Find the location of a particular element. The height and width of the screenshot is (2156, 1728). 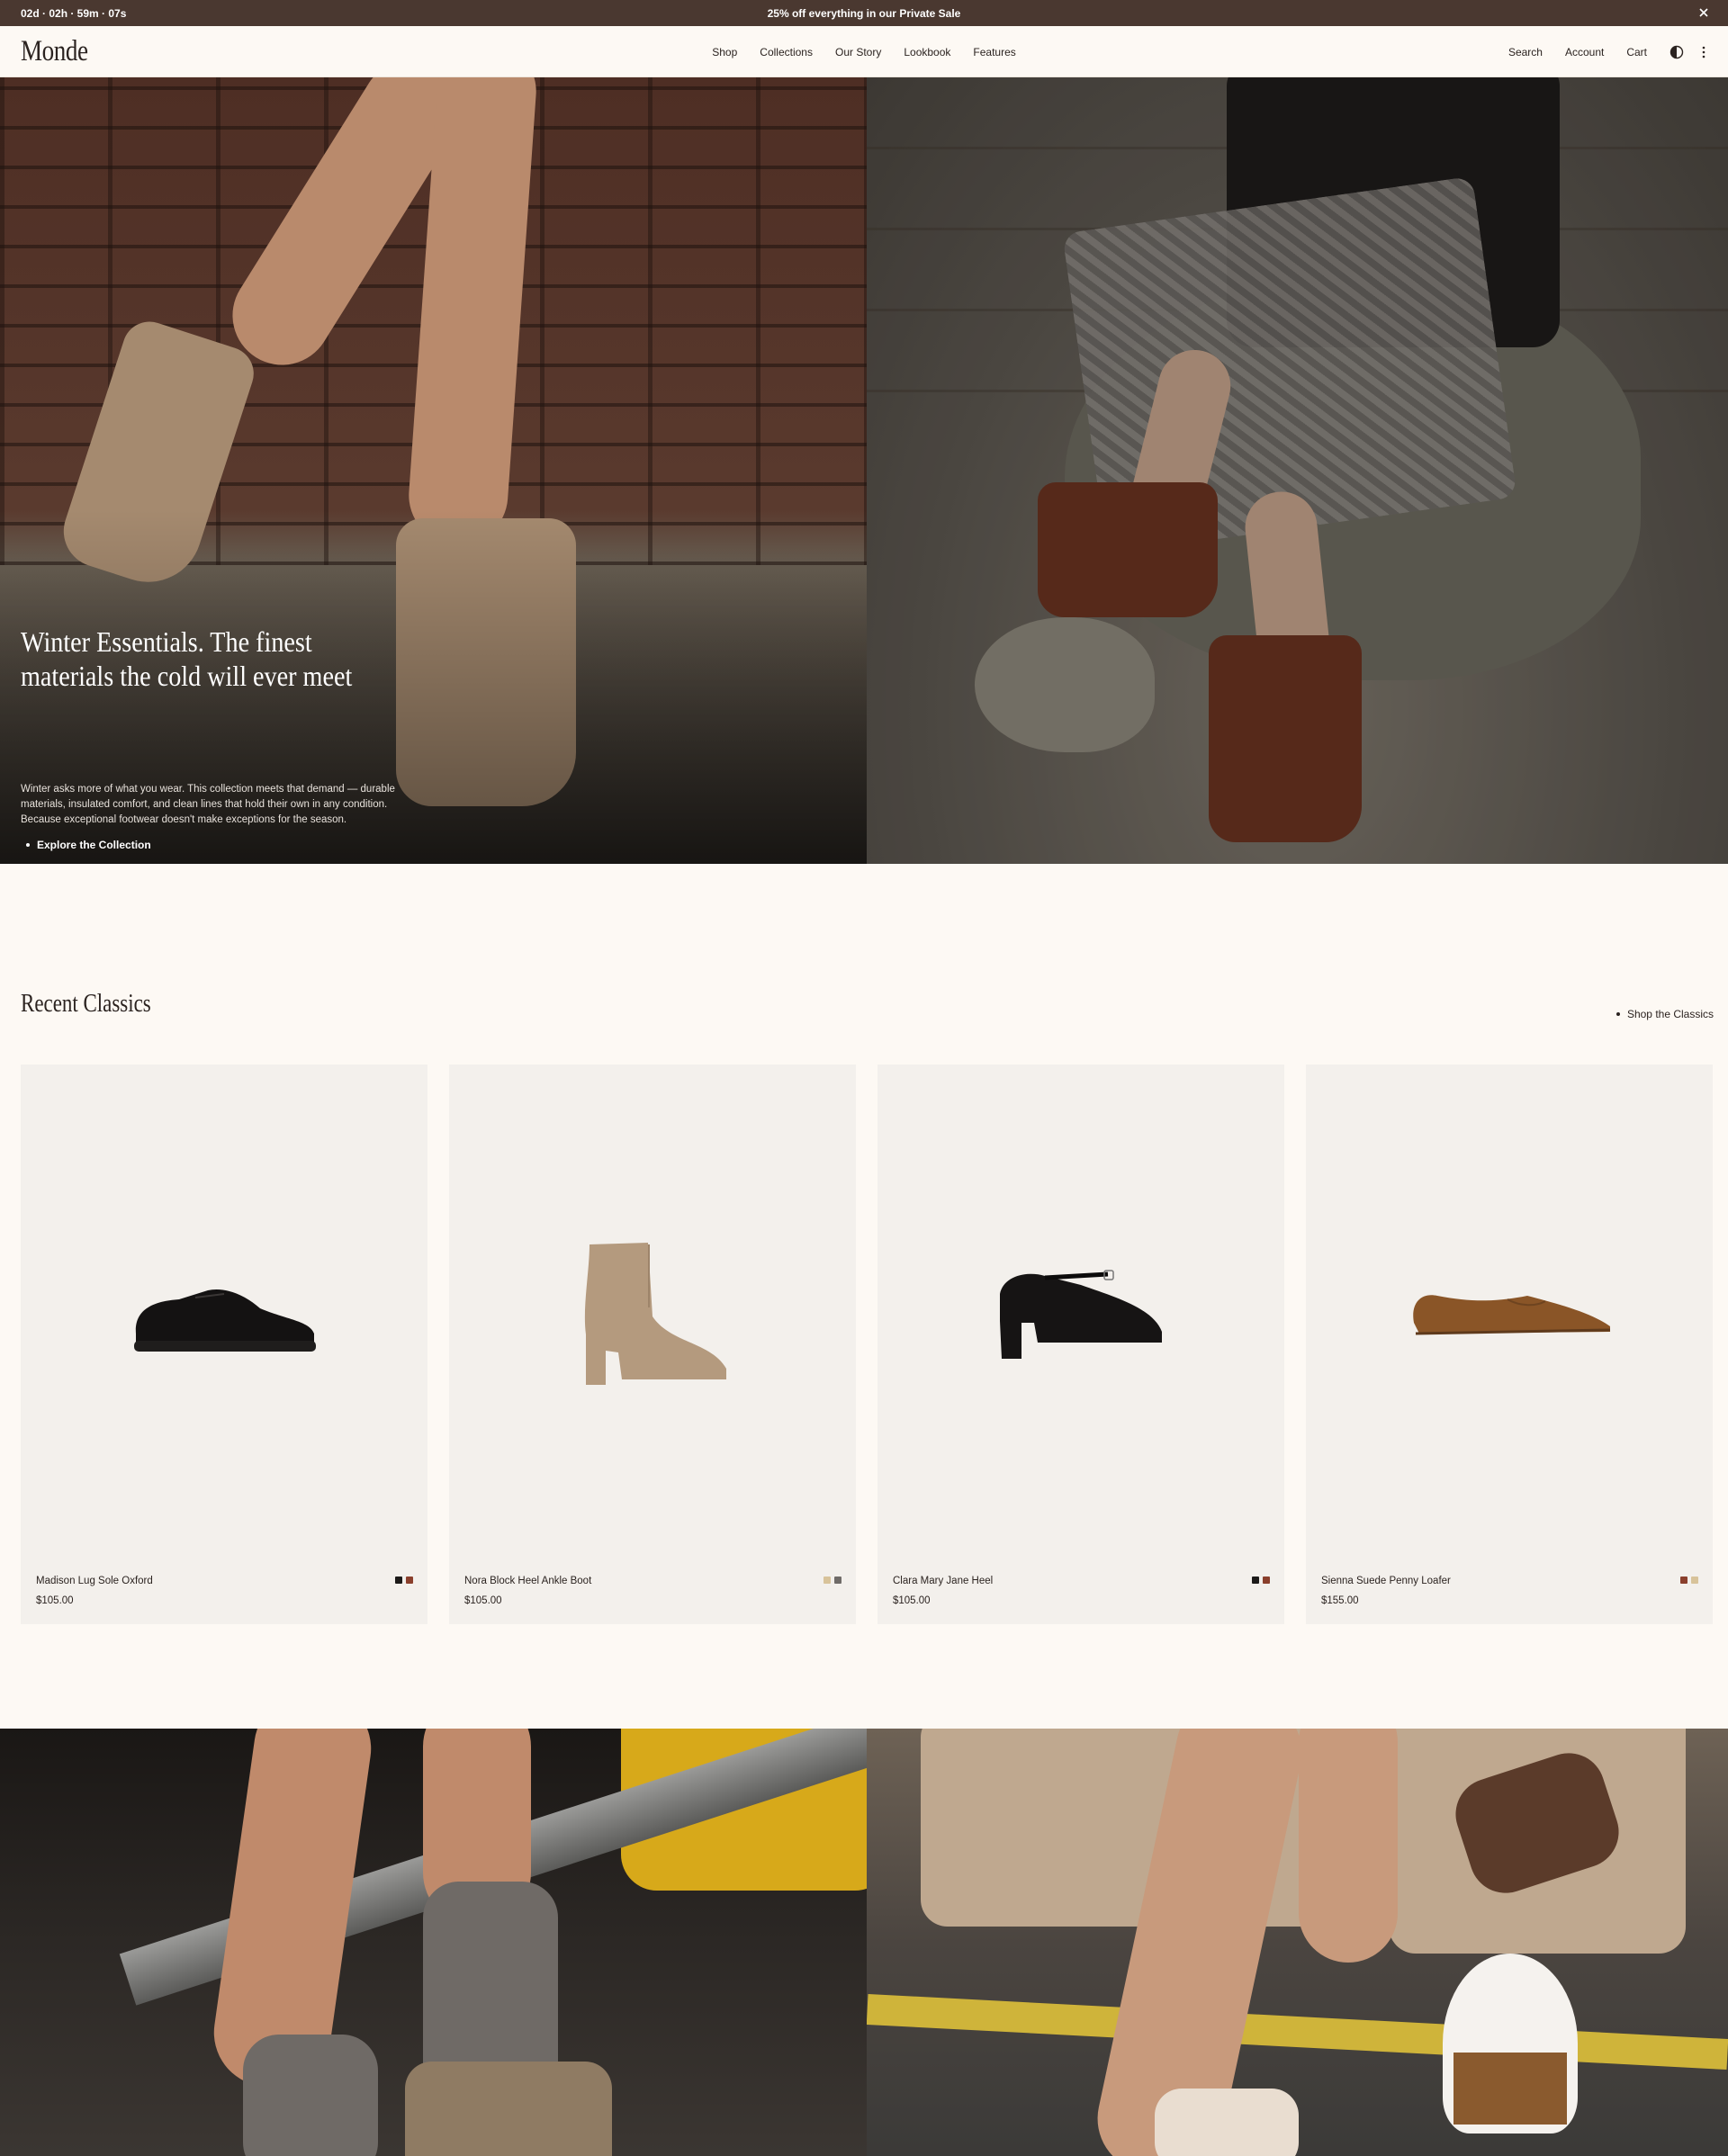

nav-lookbook: Lookbook is located at coordinates (927, 52).